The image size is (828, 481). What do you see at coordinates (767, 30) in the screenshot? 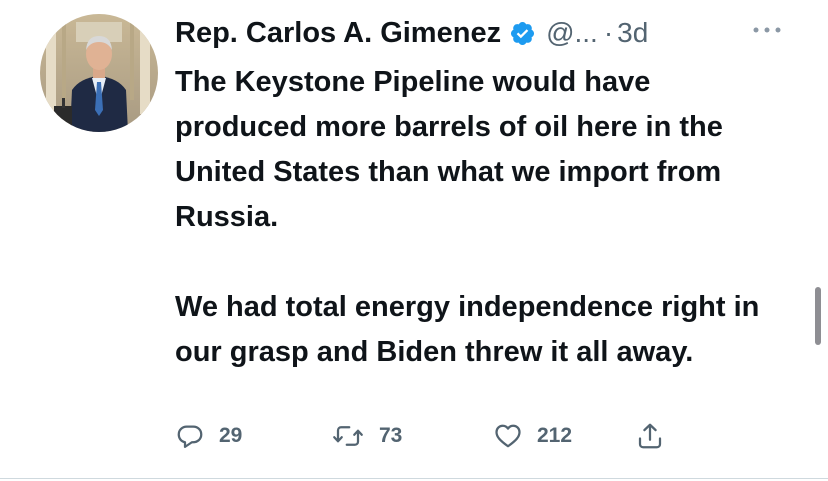
I see `more-options-icon` at bounding box center [767, 30].